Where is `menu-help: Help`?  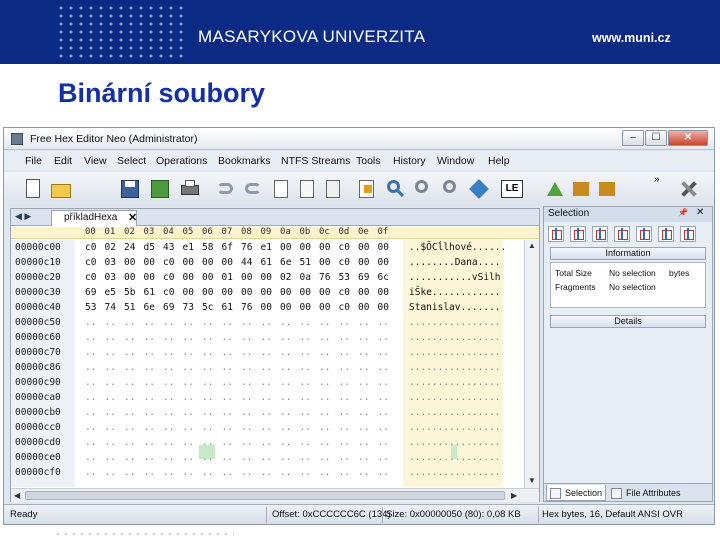
menu-help: Help is located at coordinates (499, 161).